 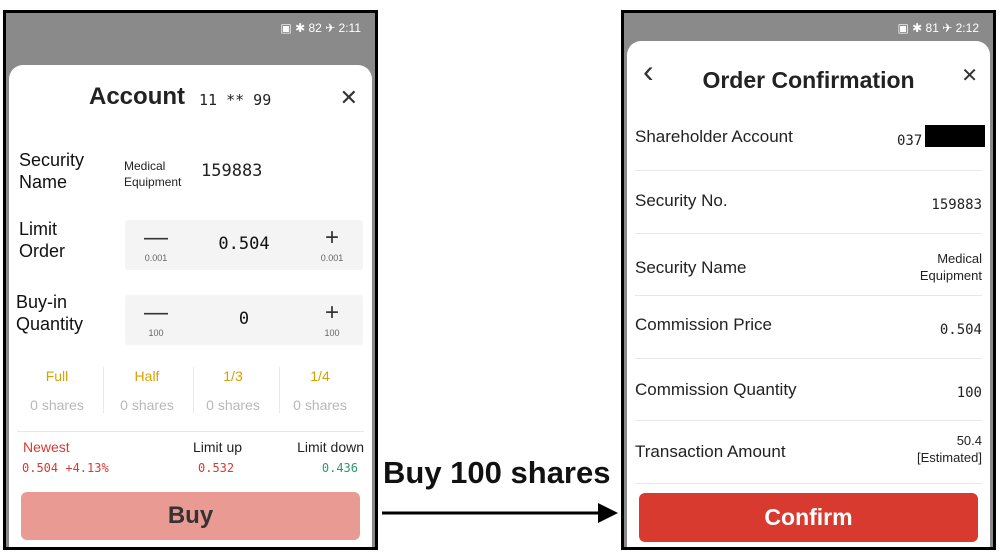 What do you see at coordinates (949, 457) in the screenshot?
I see `row-value-note: [Estimated]` at bounding box center [949, 457].